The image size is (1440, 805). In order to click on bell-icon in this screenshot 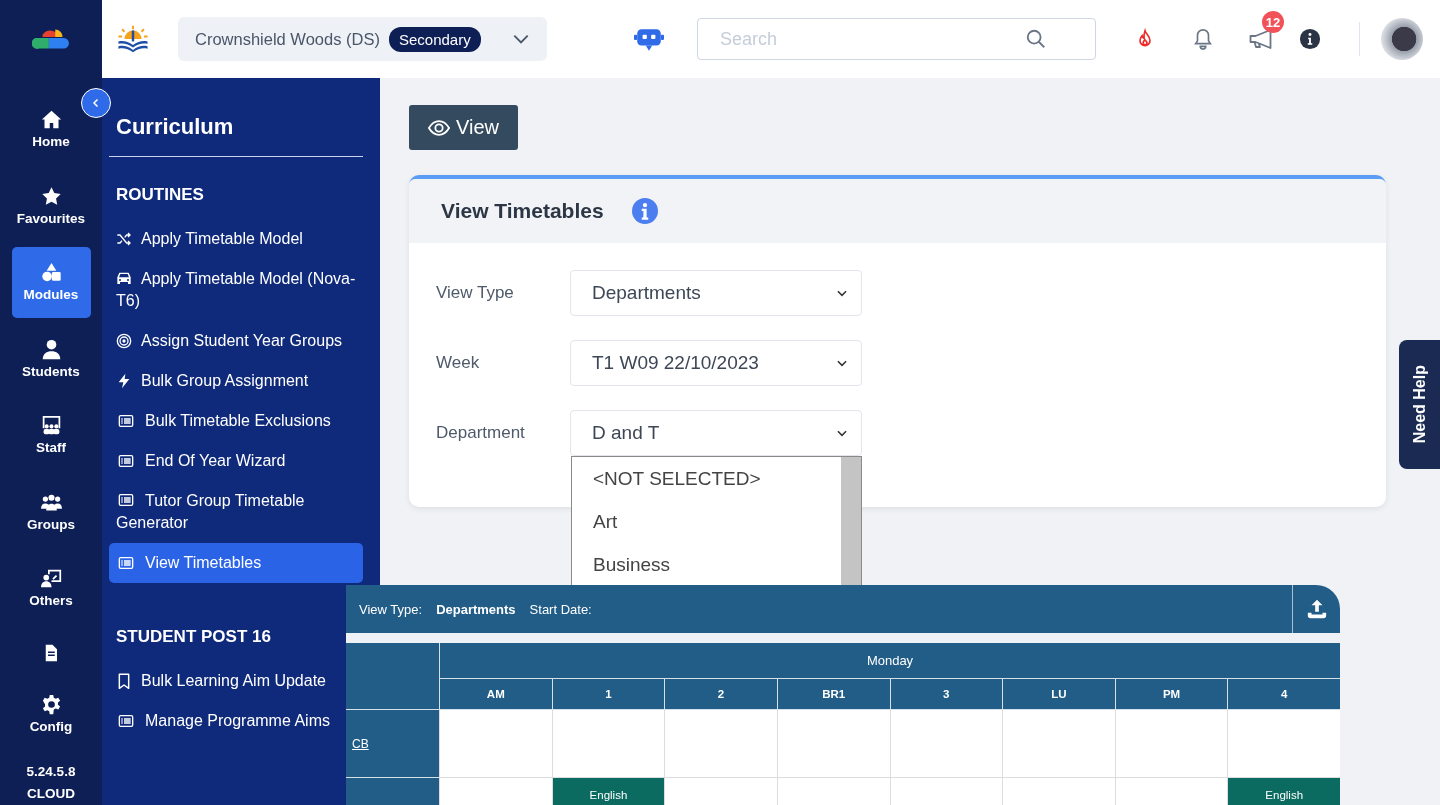, I will do `click(1203, 39)`.